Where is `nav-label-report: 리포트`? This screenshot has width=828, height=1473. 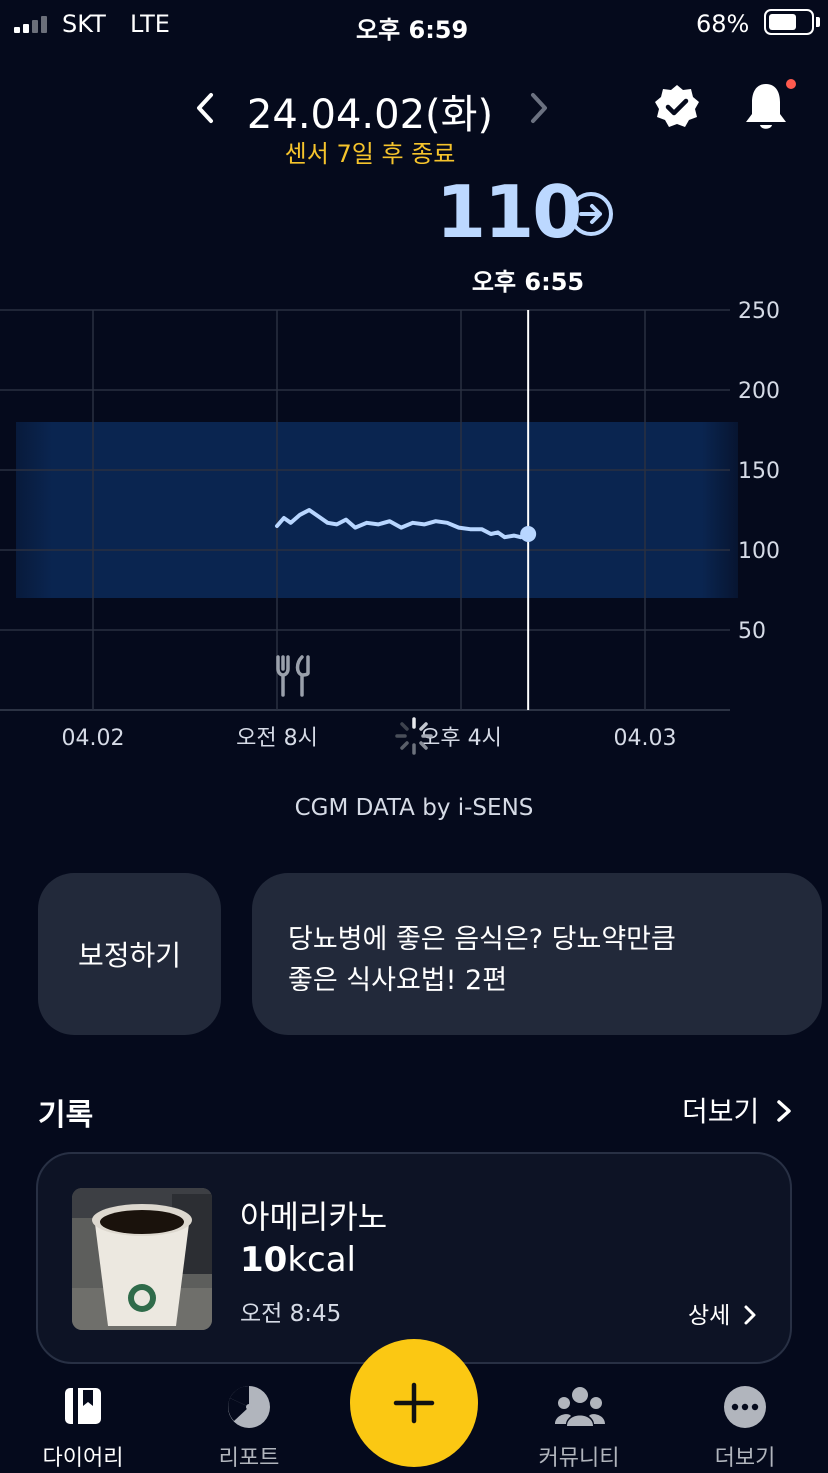 nav-label-report: 리포트 is located at coordinates (249, 1456).